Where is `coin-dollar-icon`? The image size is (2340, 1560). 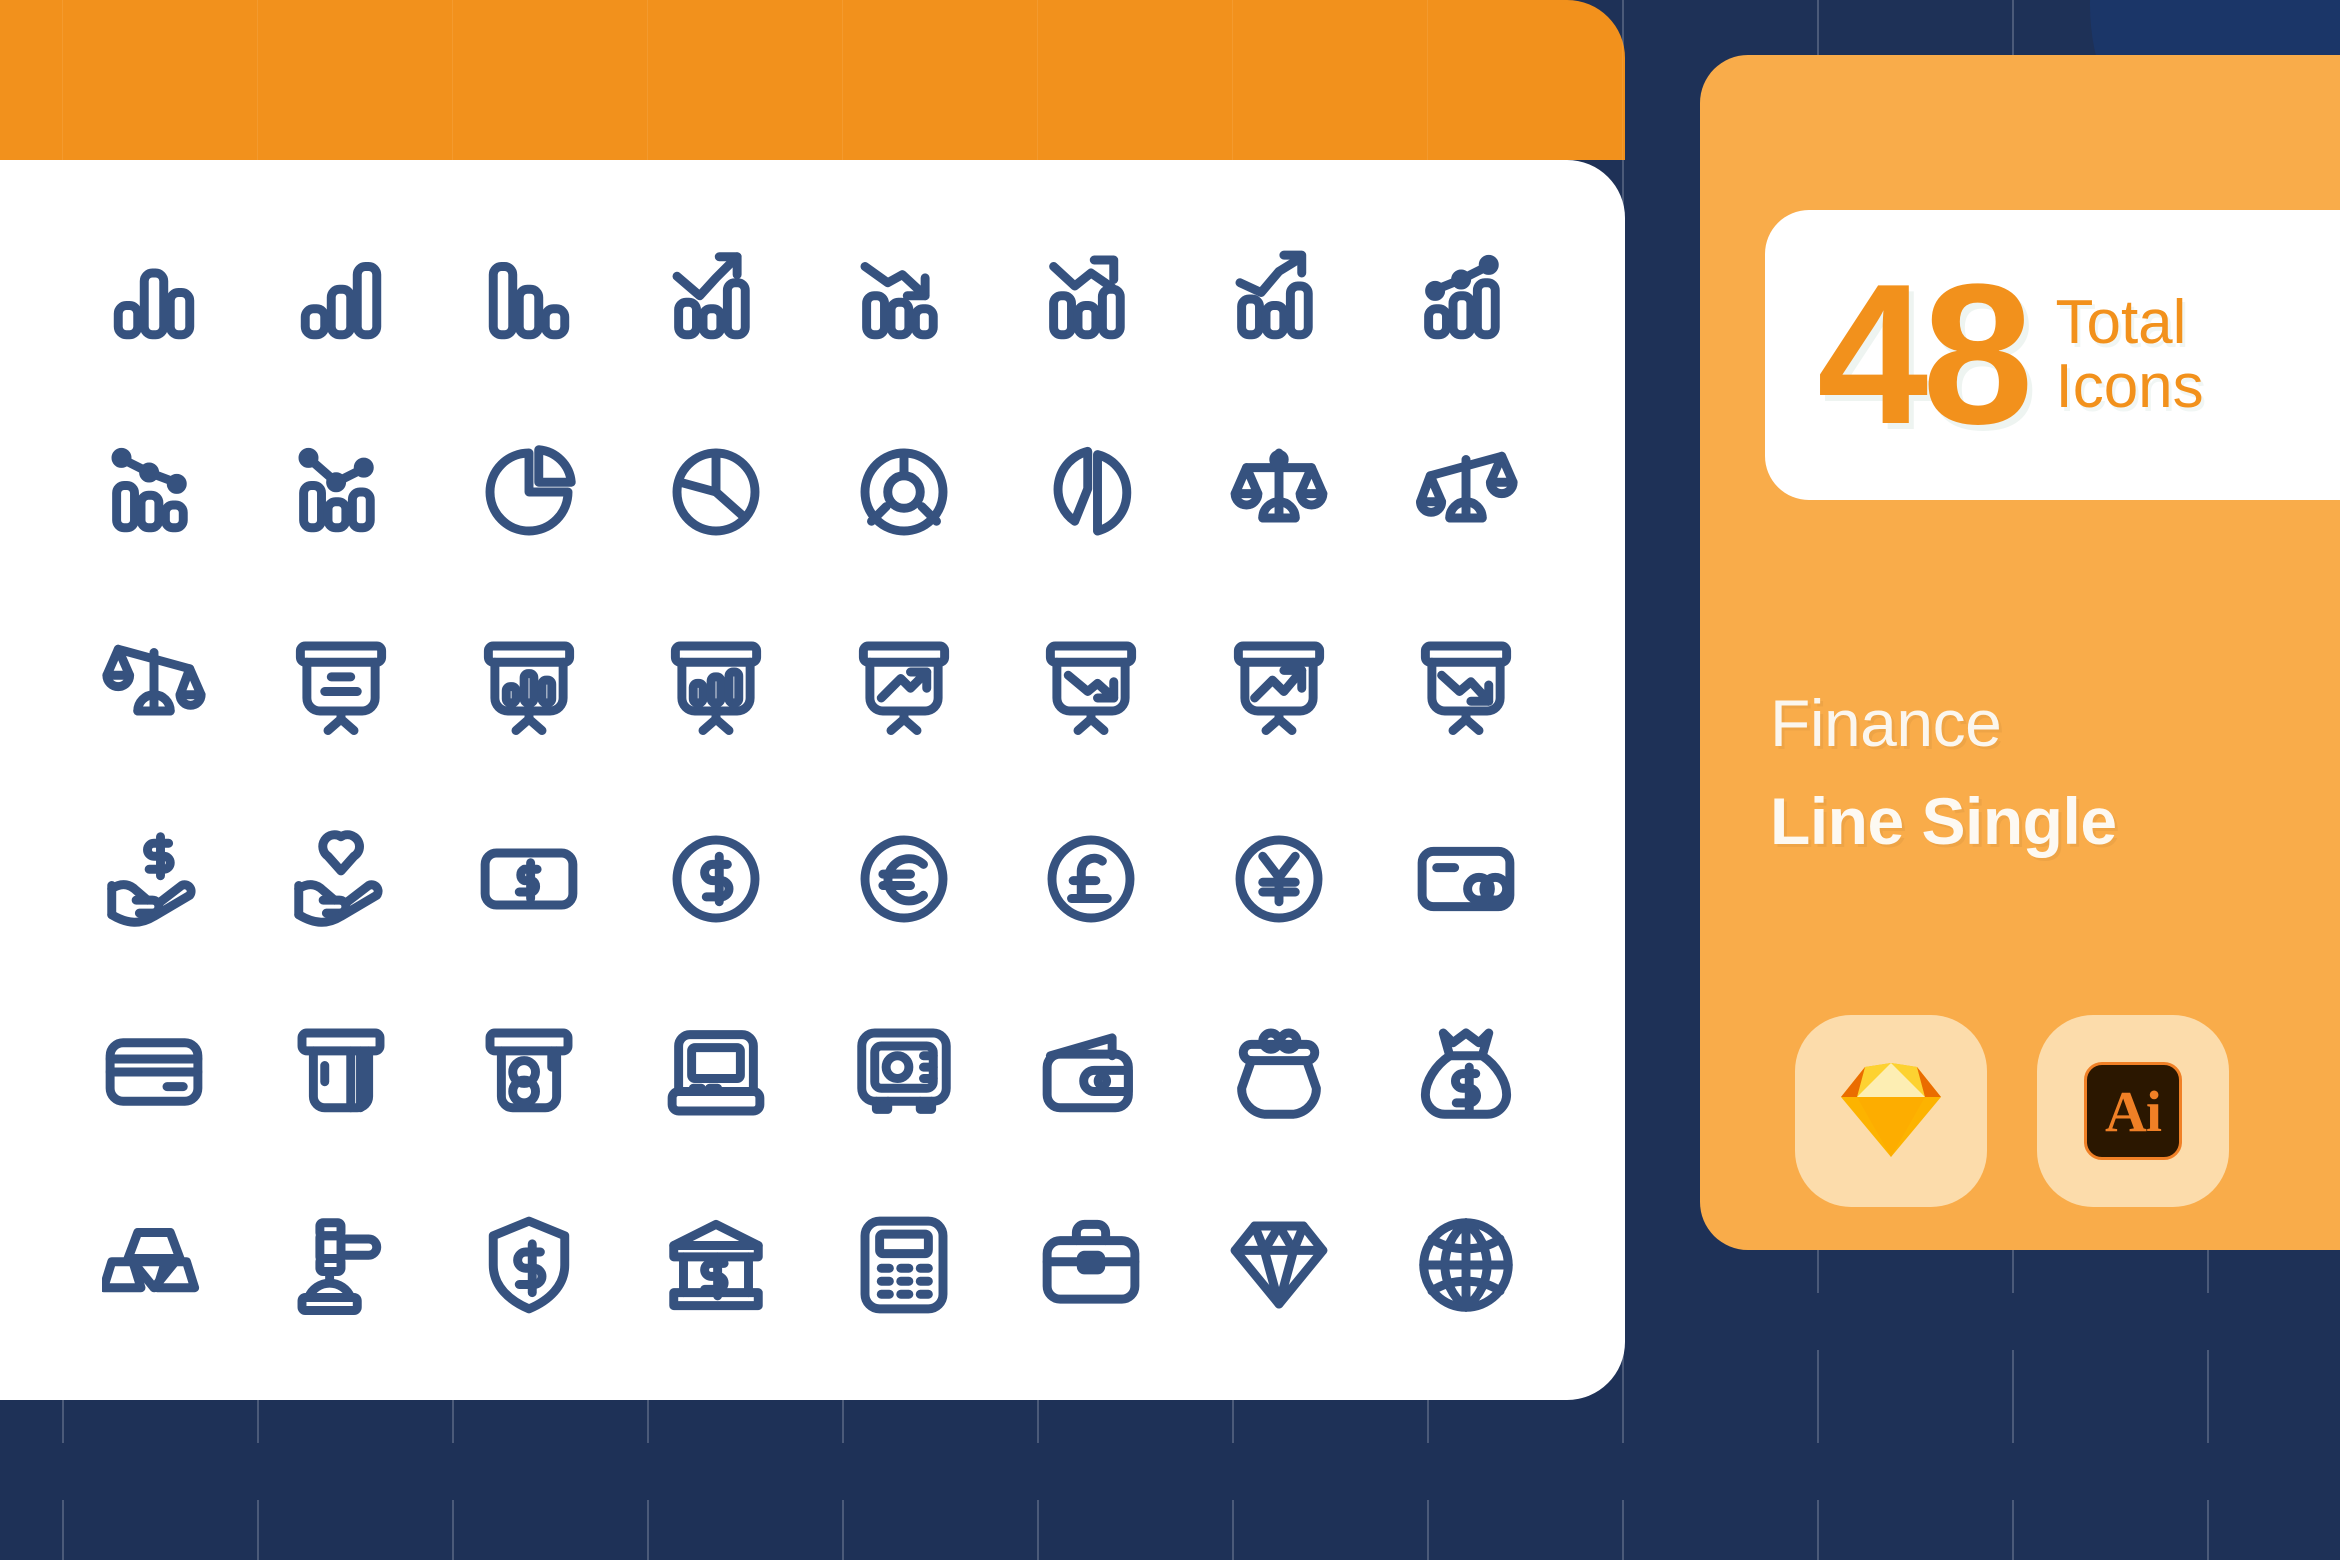
coin-dollar-icon is located at coordinates (716, 879).